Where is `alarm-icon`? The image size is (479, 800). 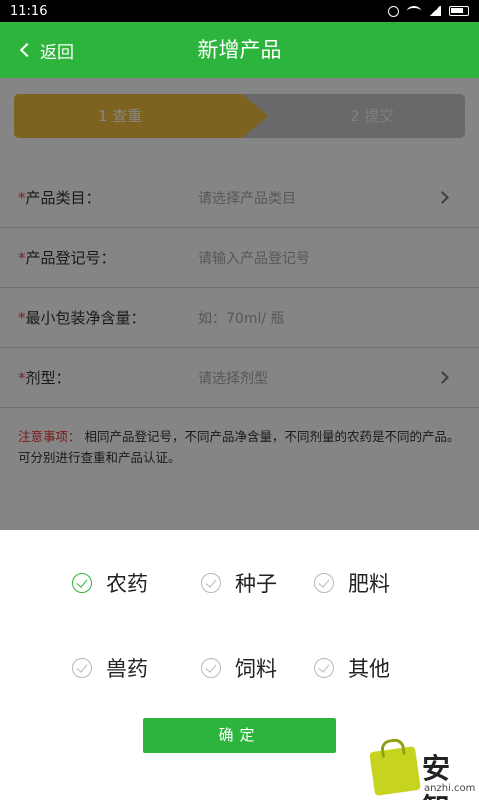
alarm-icon is located at coordinates (393, 11).